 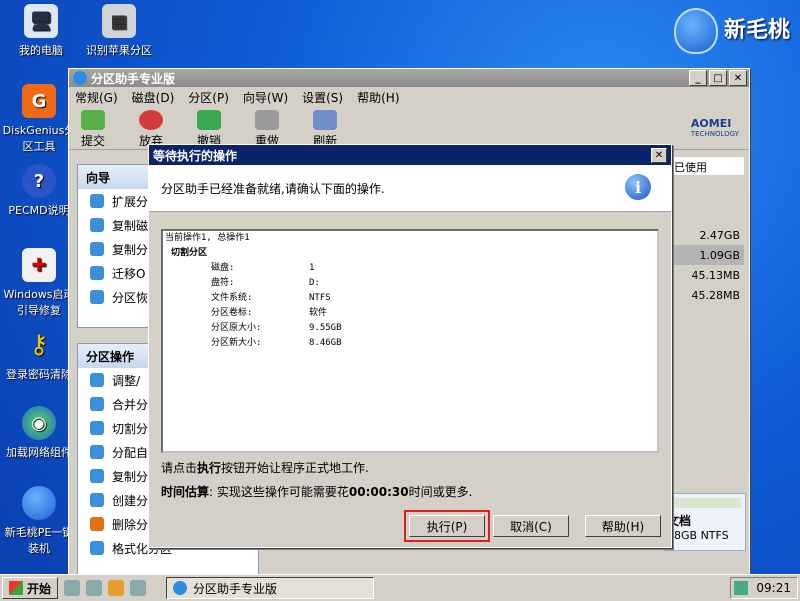 What do you see at coordinates (30, 588) in the screenshot?
I see `start-button: 开始` at bounding box center [30, 588].